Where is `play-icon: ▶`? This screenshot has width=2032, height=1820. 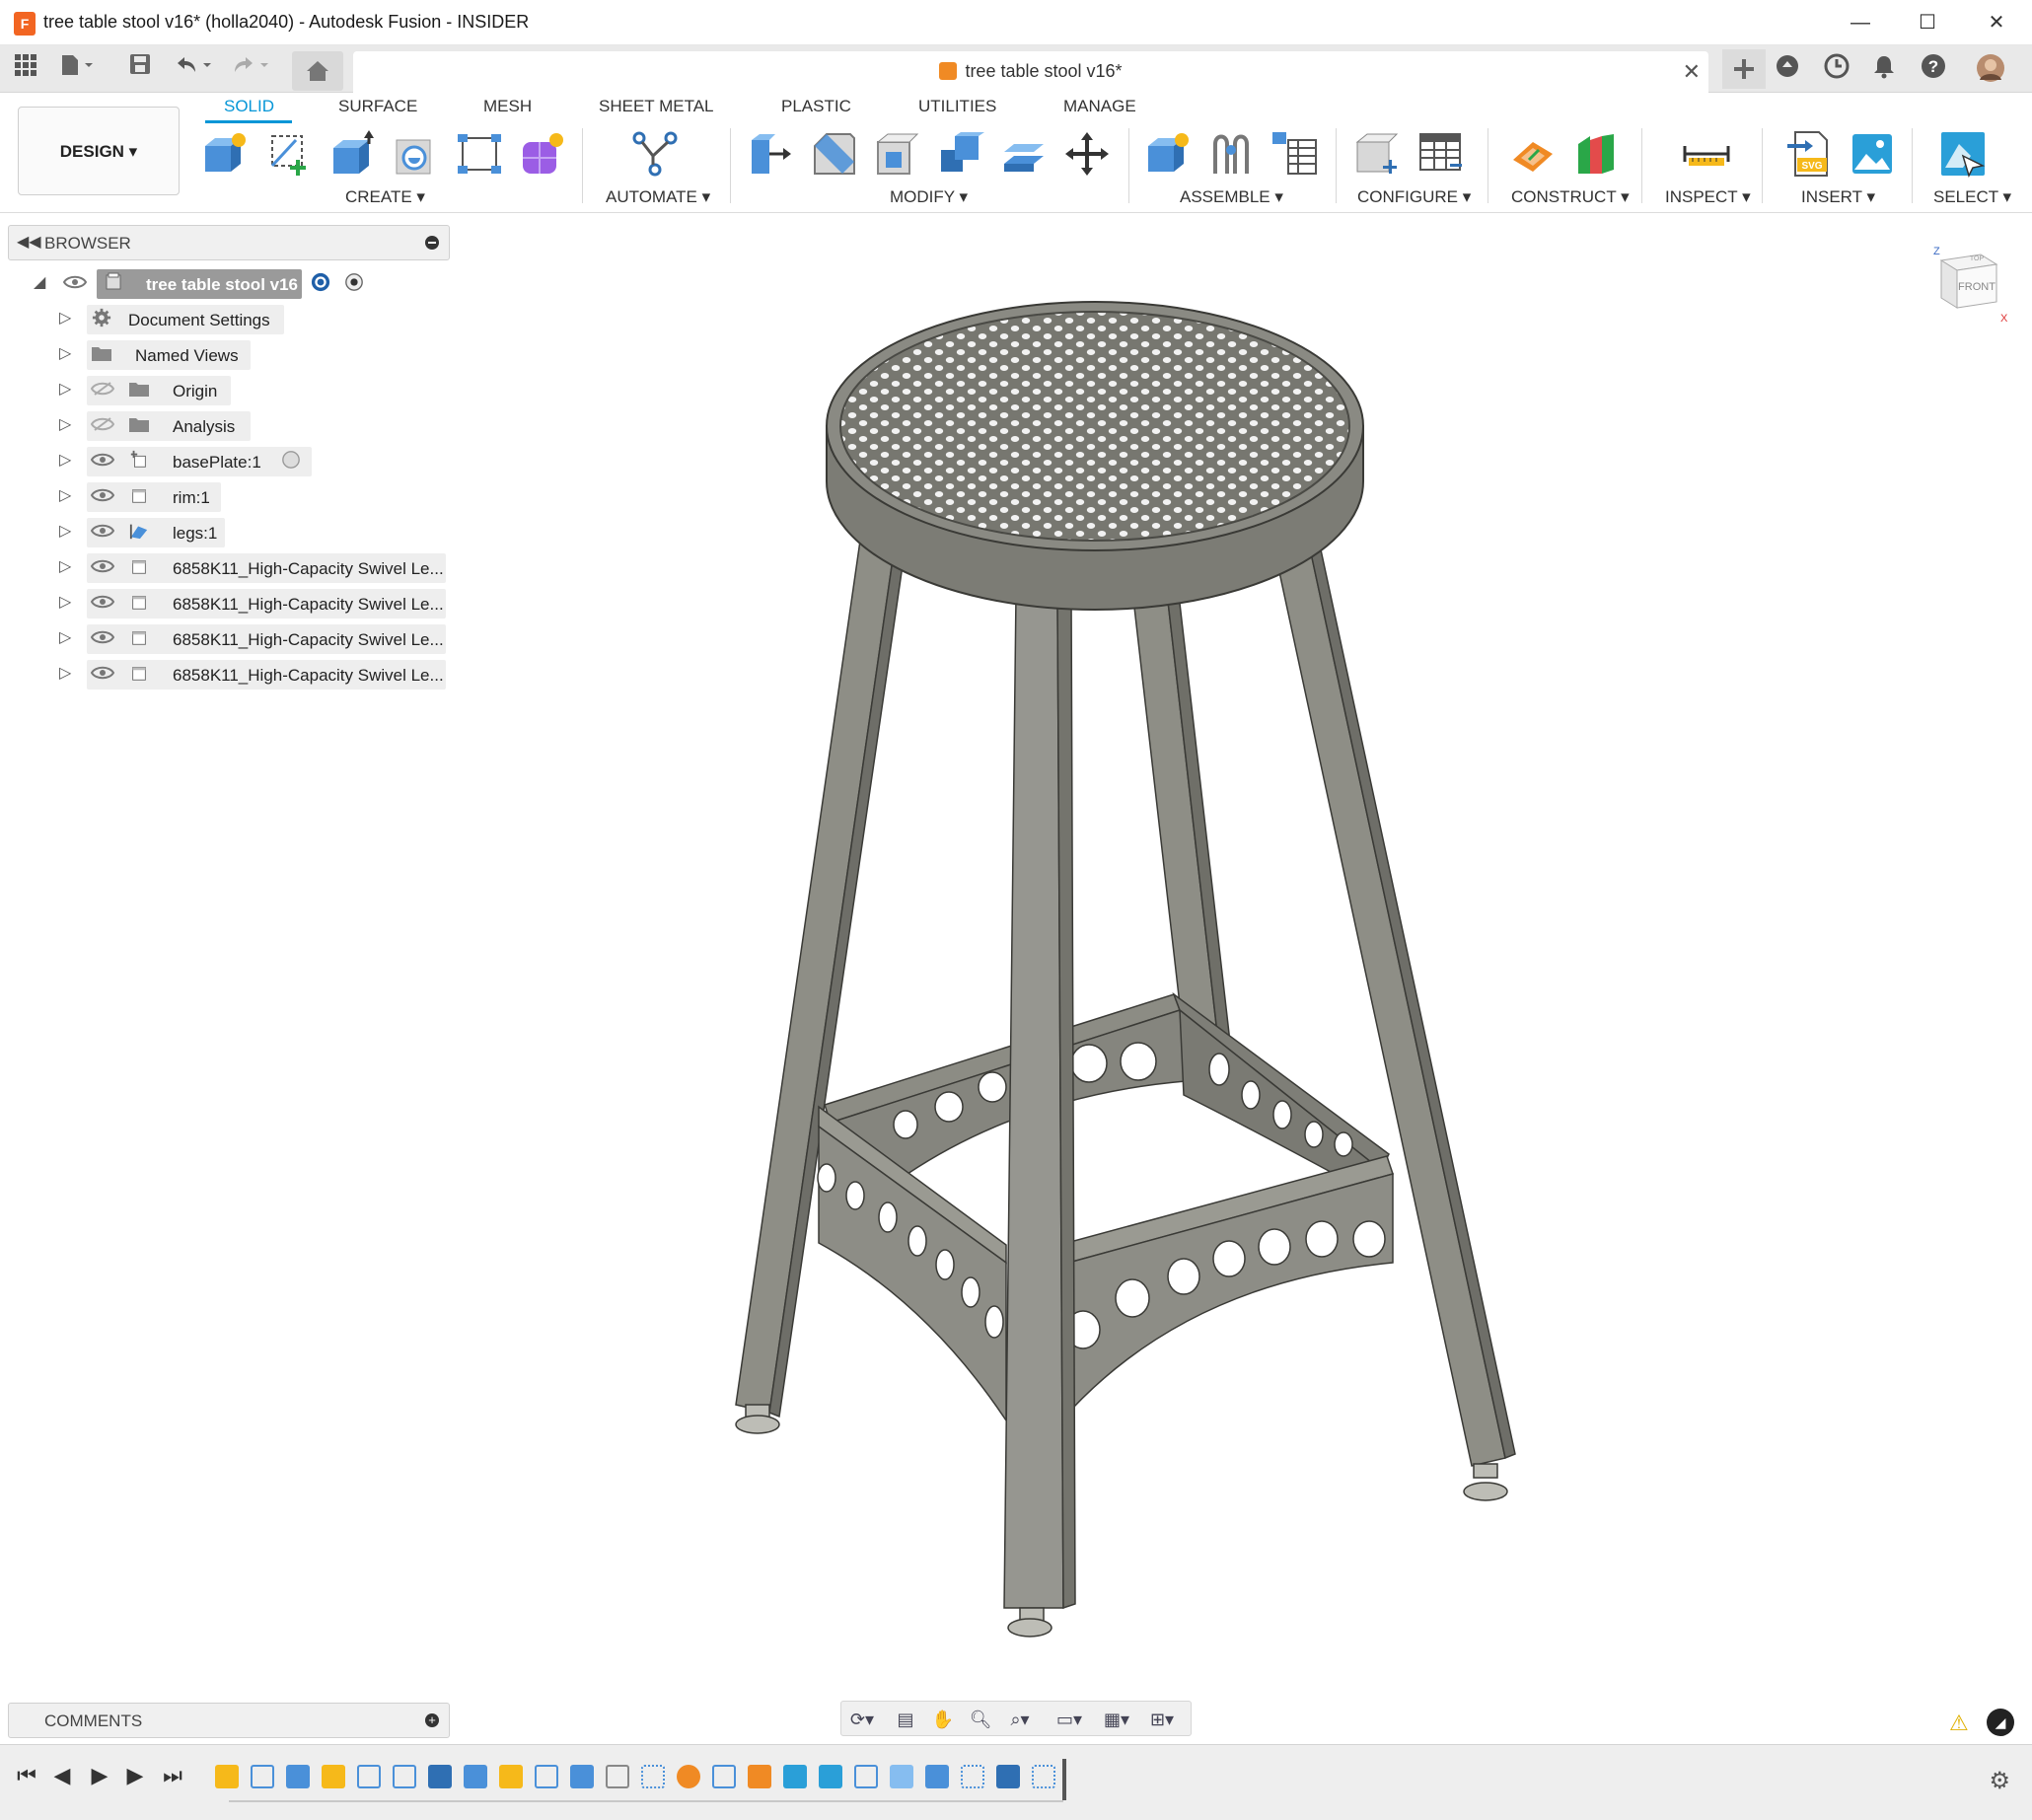 play-icon: ▶ is located at coordinates (99, 1775).